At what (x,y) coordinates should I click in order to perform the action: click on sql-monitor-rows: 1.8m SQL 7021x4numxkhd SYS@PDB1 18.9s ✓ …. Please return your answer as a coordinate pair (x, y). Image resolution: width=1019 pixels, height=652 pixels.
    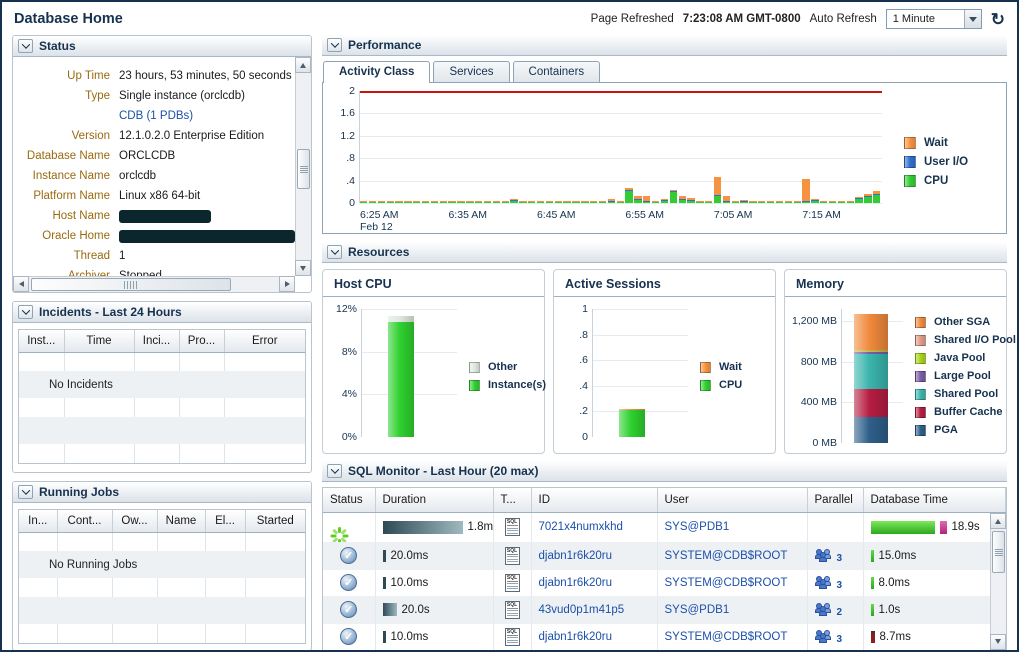
    Looking at the image, I should click on (664, 581).